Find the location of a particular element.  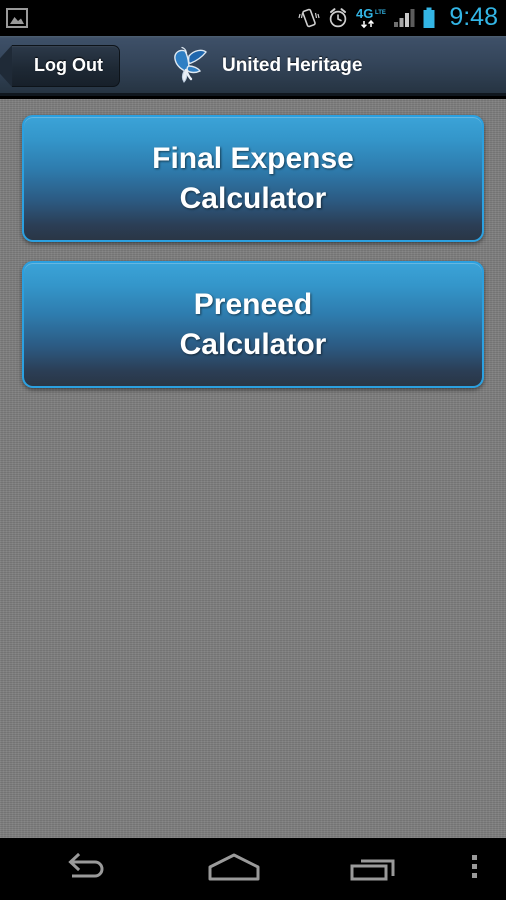

preneed-calculator-label: Preneed Calculator is located at coordinates (253, 324).